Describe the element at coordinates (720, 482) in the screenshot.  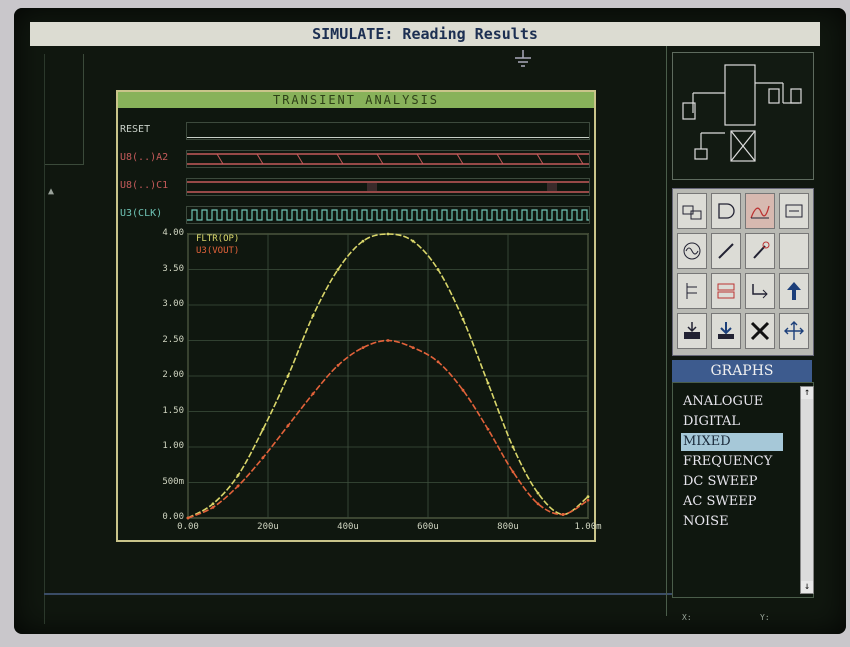
I see `graph-type-dc-sweep: DC SWEEP` at that location.